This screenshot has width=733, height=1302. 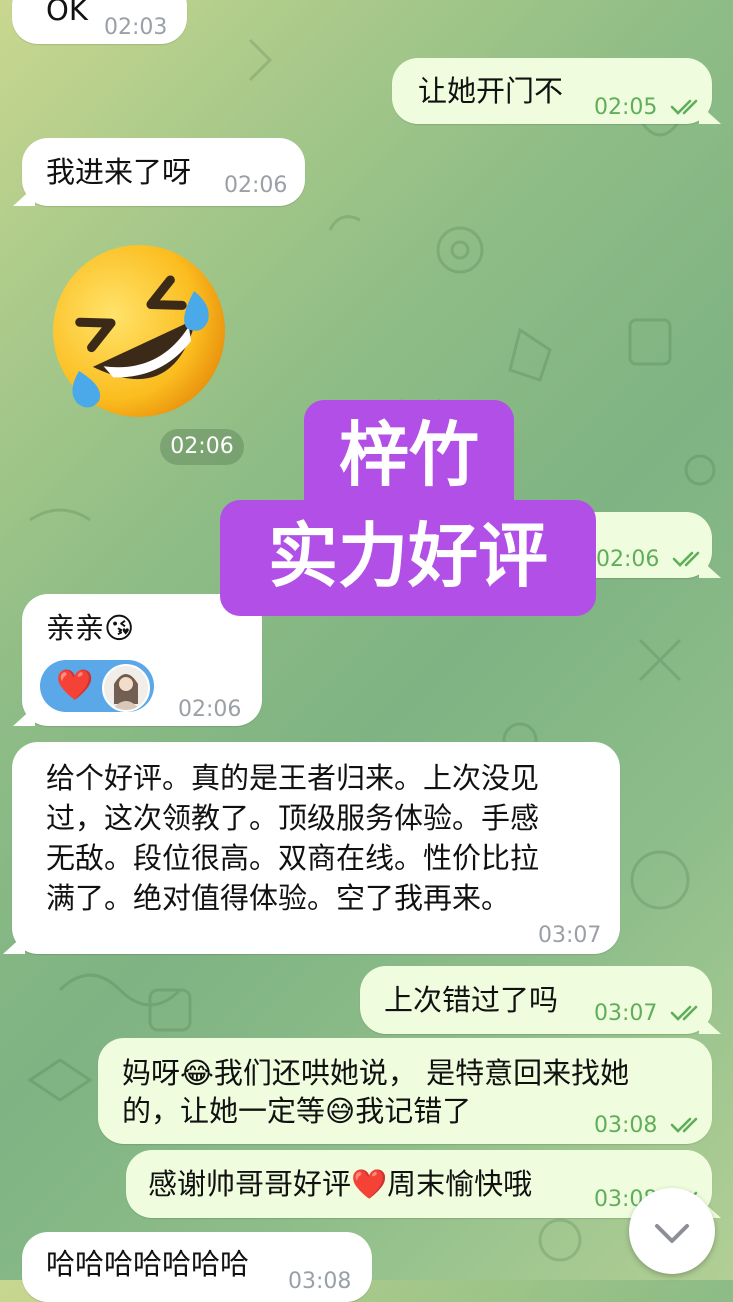 I want to click on message-bubble-outgoing: 感谢帅哥哥好评❤️周末愉快哦 03:08, so click(x=419, y=1184).